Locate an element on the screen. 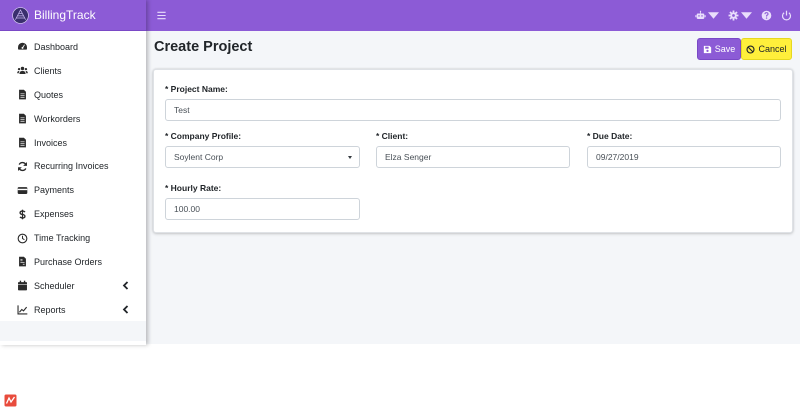 This screenshot has height=408, width=800. cancel-button-label: Cancel is located at coordinates (772, 49).